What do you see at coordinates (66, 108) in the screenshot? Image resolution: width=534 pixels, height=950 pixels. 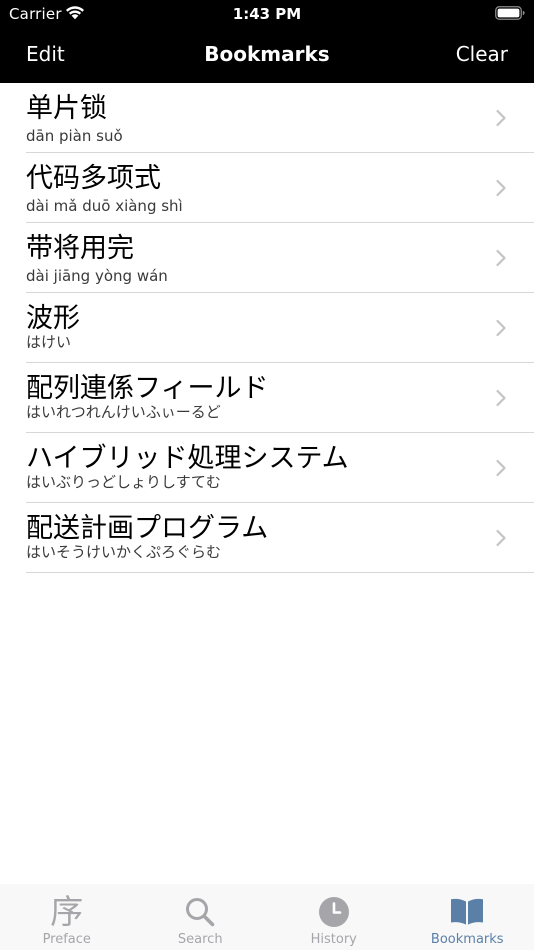 I see `bookmark-term: 单片锁` at bounding box center [66, 108].